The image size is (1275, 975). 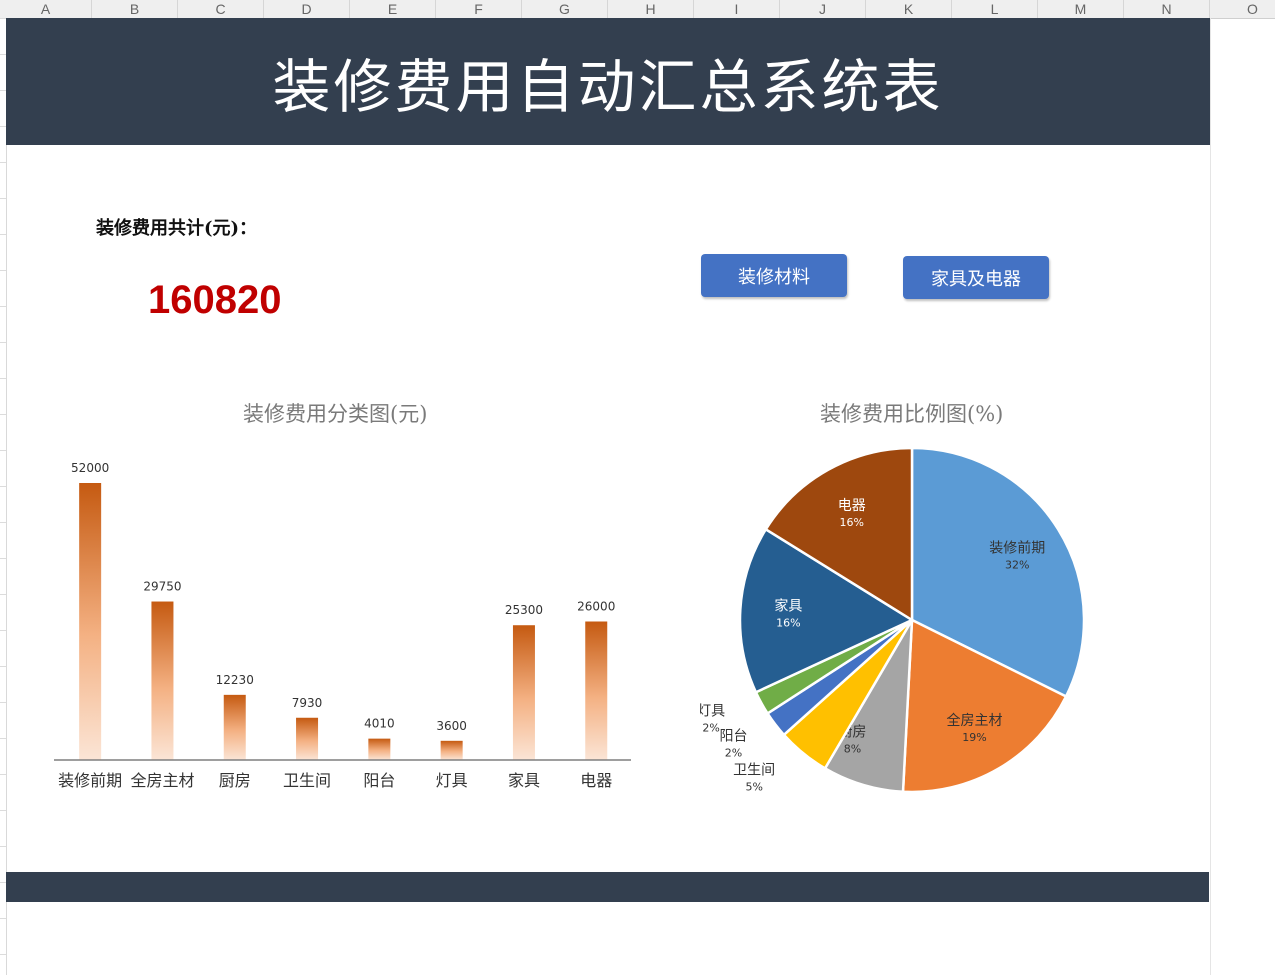 What do you see at coordinates (974, 720) in the screenshot?
I see `pie-slice-label: 全房主材` at bounding box center [974, 720].